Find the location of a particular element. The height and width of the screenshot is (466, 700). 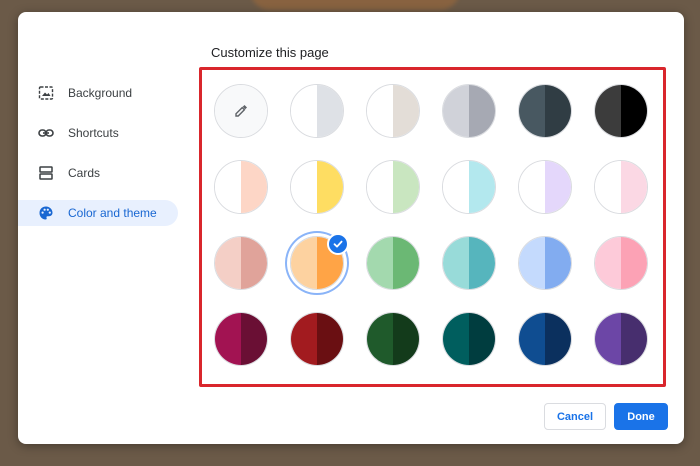

custom-color-swatch is located at coordinates (241, 111).